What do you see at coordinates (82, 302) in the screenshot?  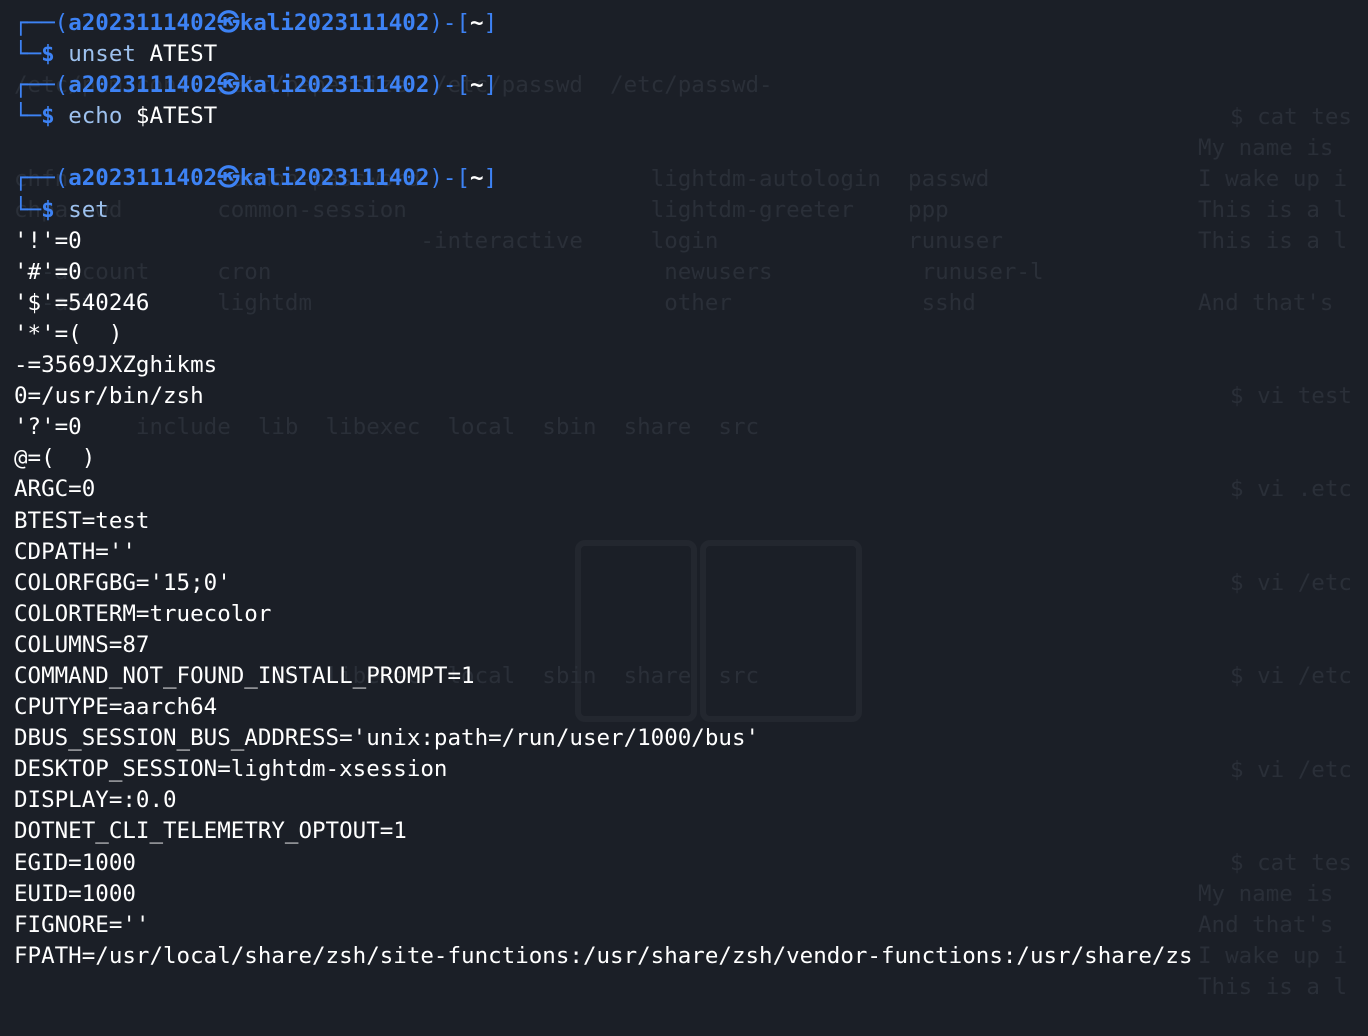 I see `output-line: '$'=540246` at bounding box center [82, 302].